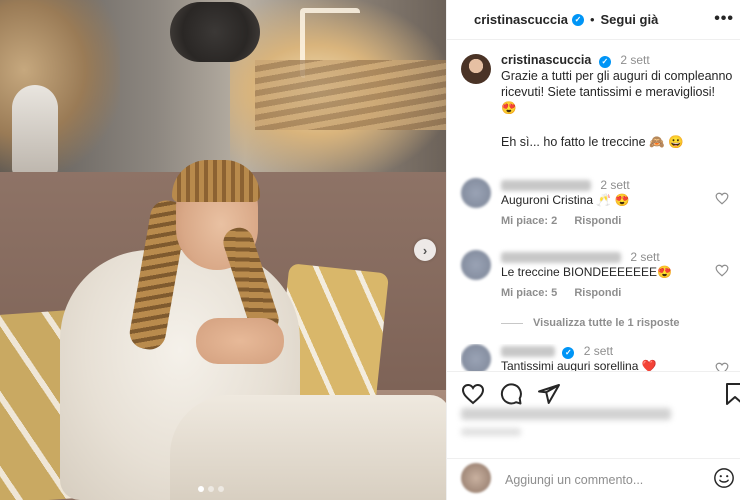  Describe the element at coordinates (600, 480) in the screenshot. I see `comment-input` at that location.